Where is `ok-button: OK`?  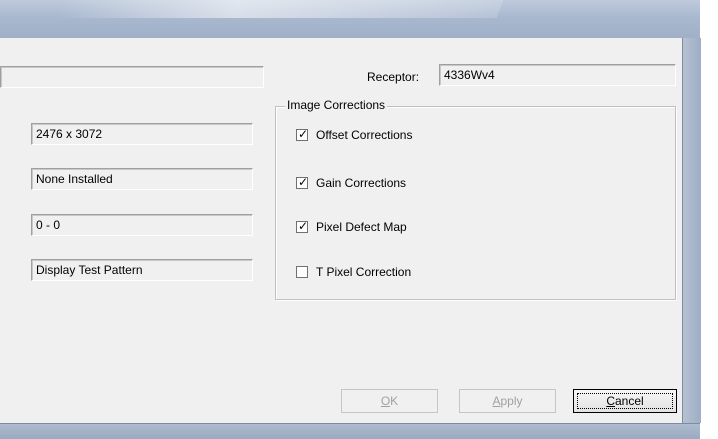
ok-button: OK is located at coordinates (389, 401).